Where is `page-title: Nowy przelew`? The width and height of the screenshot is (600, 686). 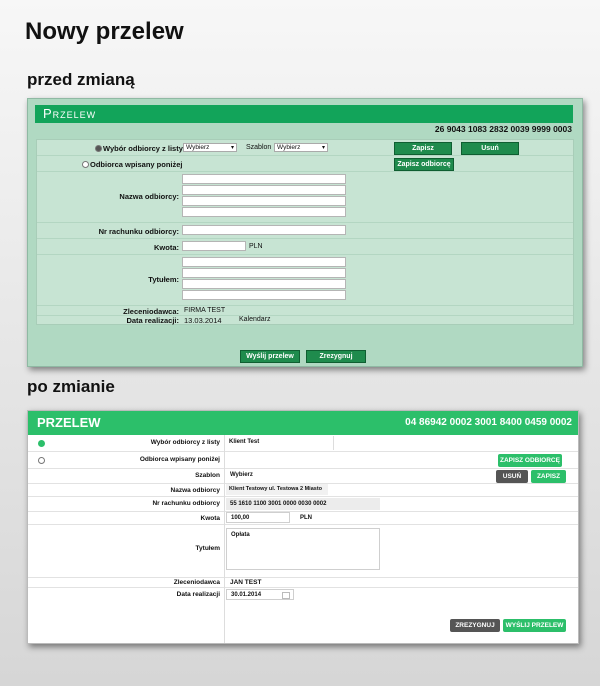 page-title: Nowy przelew is located at coordinates (104, 31).